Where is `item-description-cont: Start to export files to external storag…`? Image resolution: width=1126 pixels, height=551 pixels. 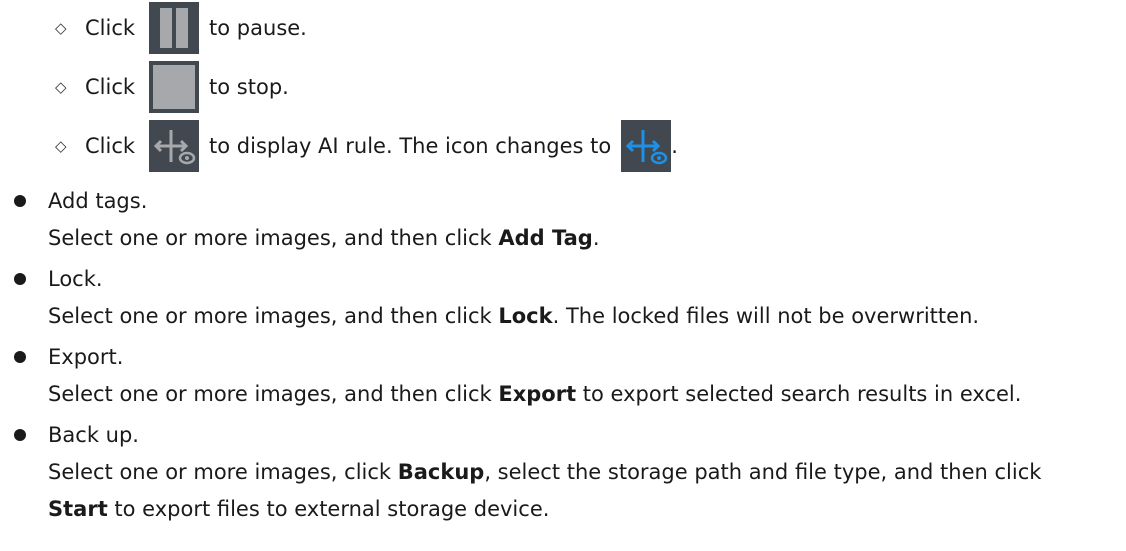 item-description-cont: Start to export files to external storag… is located at coordinates (299, 509).